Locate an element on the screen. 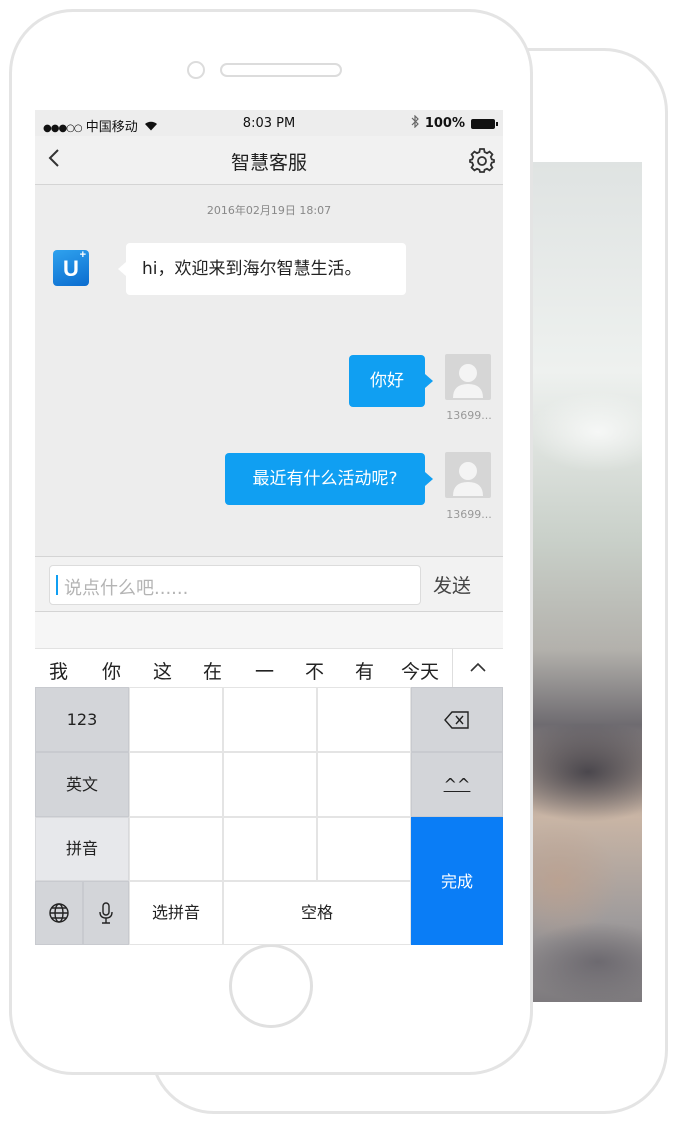 The image size is (683, 1122). candidate-word: 有 is located at coordinates (364, 670).